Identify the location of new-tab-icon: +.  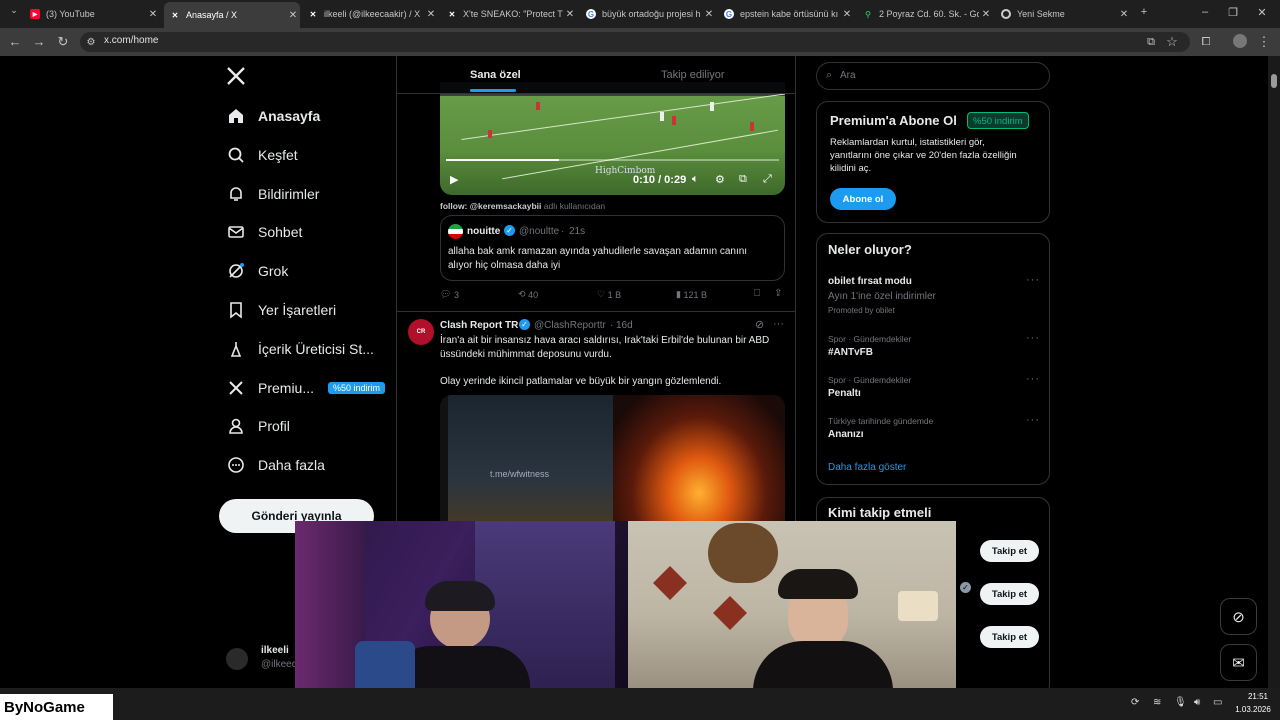
(1144, 12).